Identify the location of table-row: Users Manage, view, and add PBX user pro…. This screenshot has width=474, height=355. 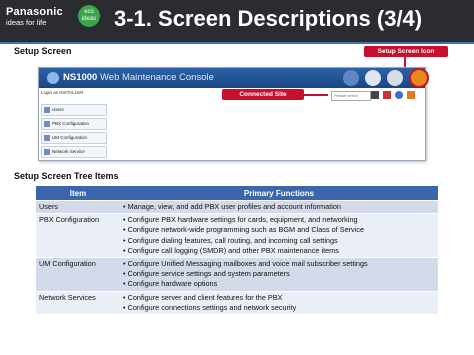
(237, 207).